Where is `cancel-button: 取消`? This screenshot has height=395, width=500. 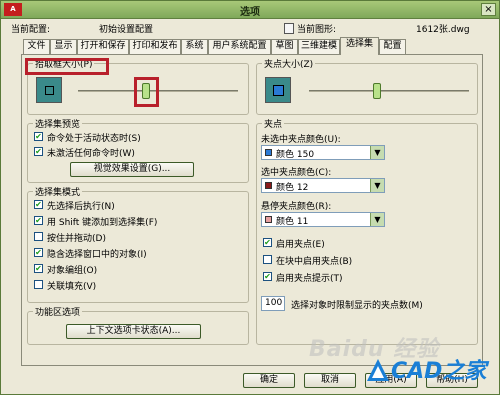 cancel-button: 取消 is located at coordinates (330, 380).